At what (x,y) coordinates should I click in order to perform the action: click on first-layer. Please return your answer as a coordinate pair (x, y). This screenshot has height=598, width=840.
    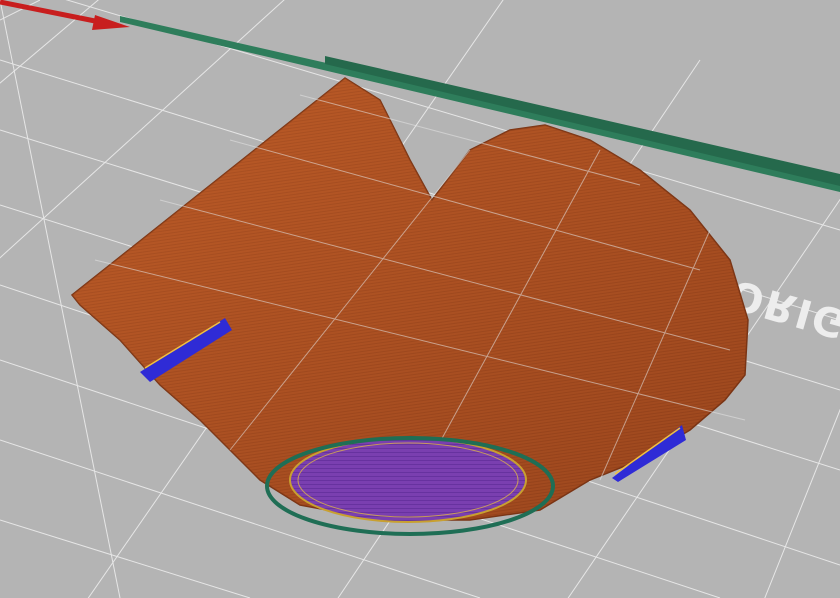
    Looking at the image, I should click on (410, 486).